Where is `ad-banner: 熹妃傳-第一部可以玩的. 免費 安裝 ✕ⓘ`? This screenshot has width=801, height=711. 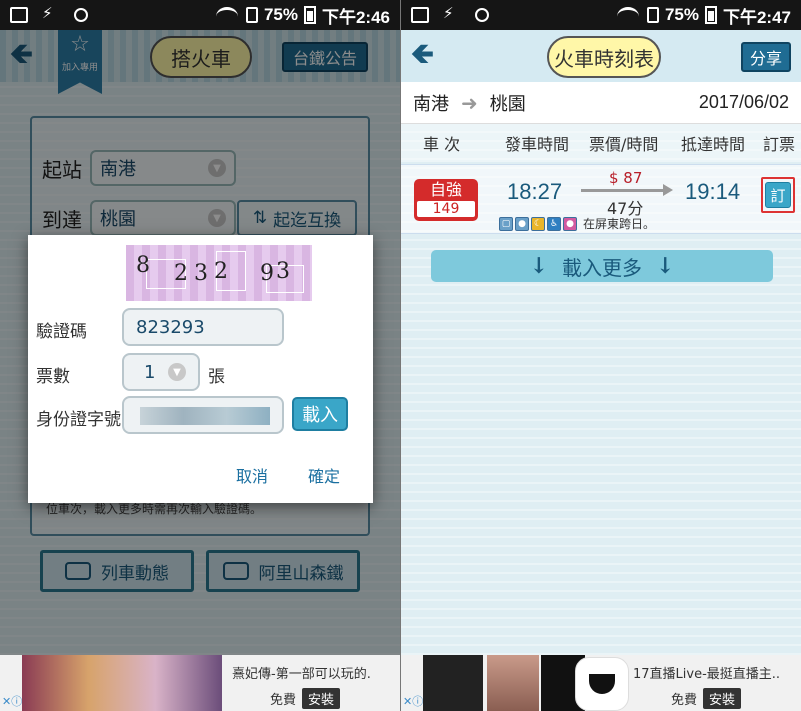
ad-banner: 熹妃傳-第一部可以玩的. 免費 安裝 ✕ⓘ is located at coordinates (200, 683).